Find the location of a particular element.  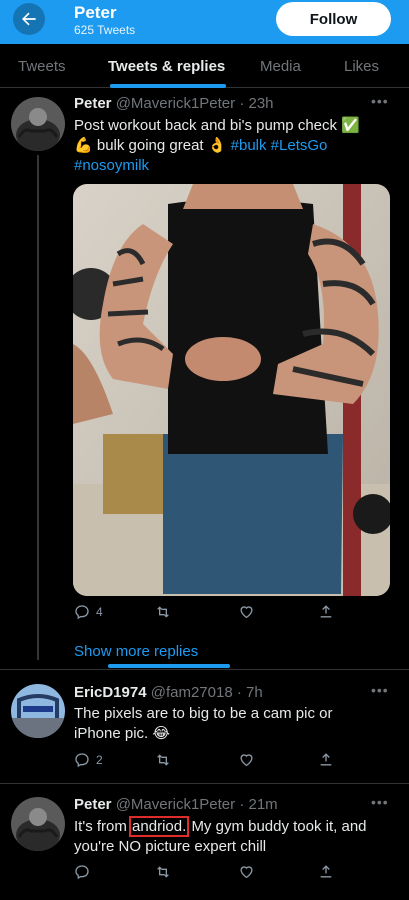

tweet-line: My gym buddy took it, and is located at coordinates (279, 826).